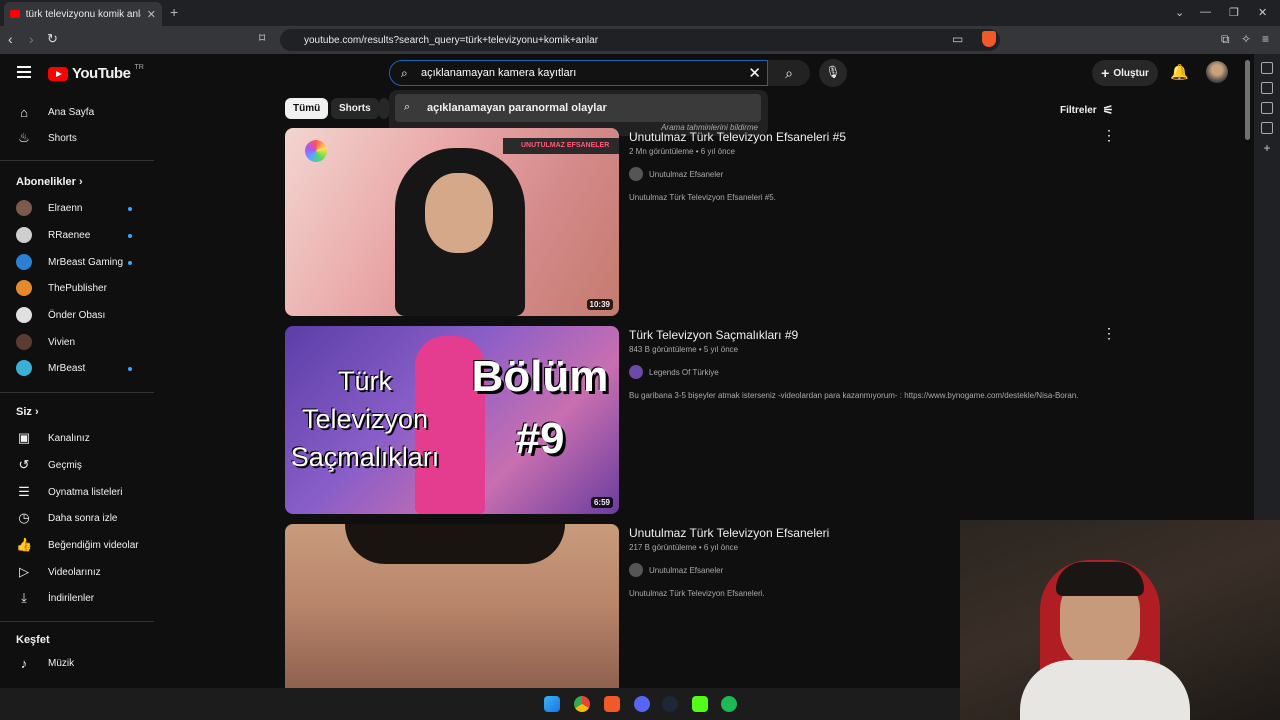 This screenshot has width=1280, height=720. Describe the element at coordinates (713, 335) in the screenshot. I see `video-title: Türk Televizyon Saçmalıkları #9` at that location.